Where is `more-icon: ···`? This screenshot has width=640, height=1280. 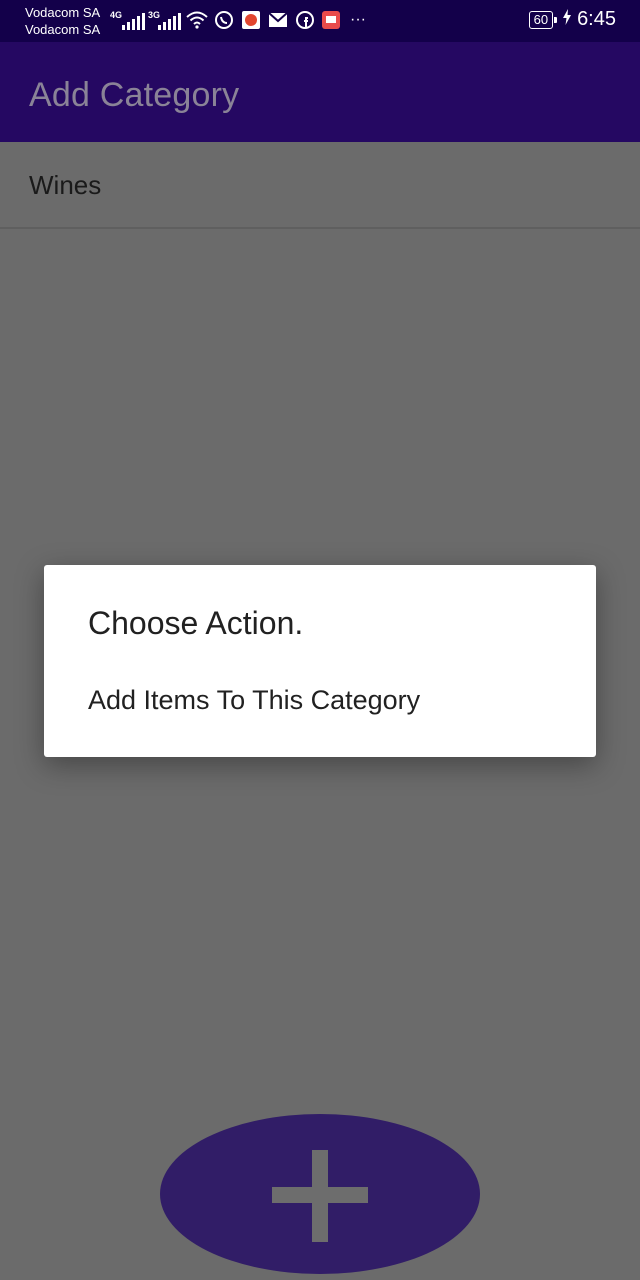
more-icon: ··· is located at coordinates (358, 19).